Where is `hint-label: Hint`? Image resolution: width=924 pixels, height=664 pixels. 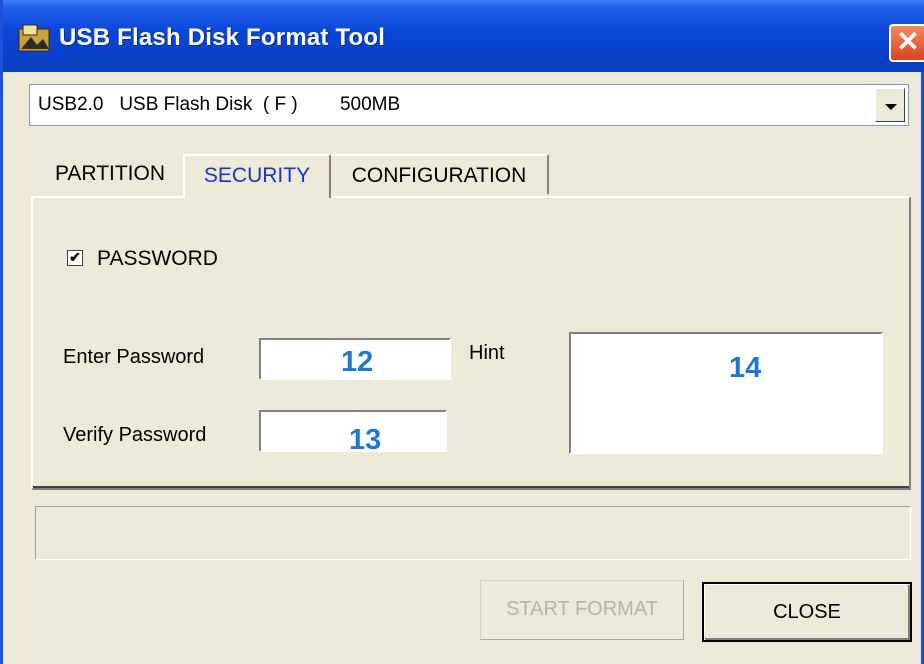
hint-label: Hint is located at coordinates (487, 353).